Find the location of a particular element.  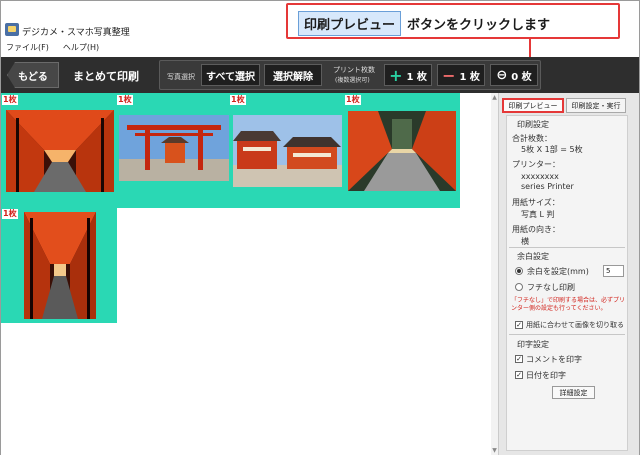

minus-one-button: − 1 枚 is located at coordinates (461, 75).